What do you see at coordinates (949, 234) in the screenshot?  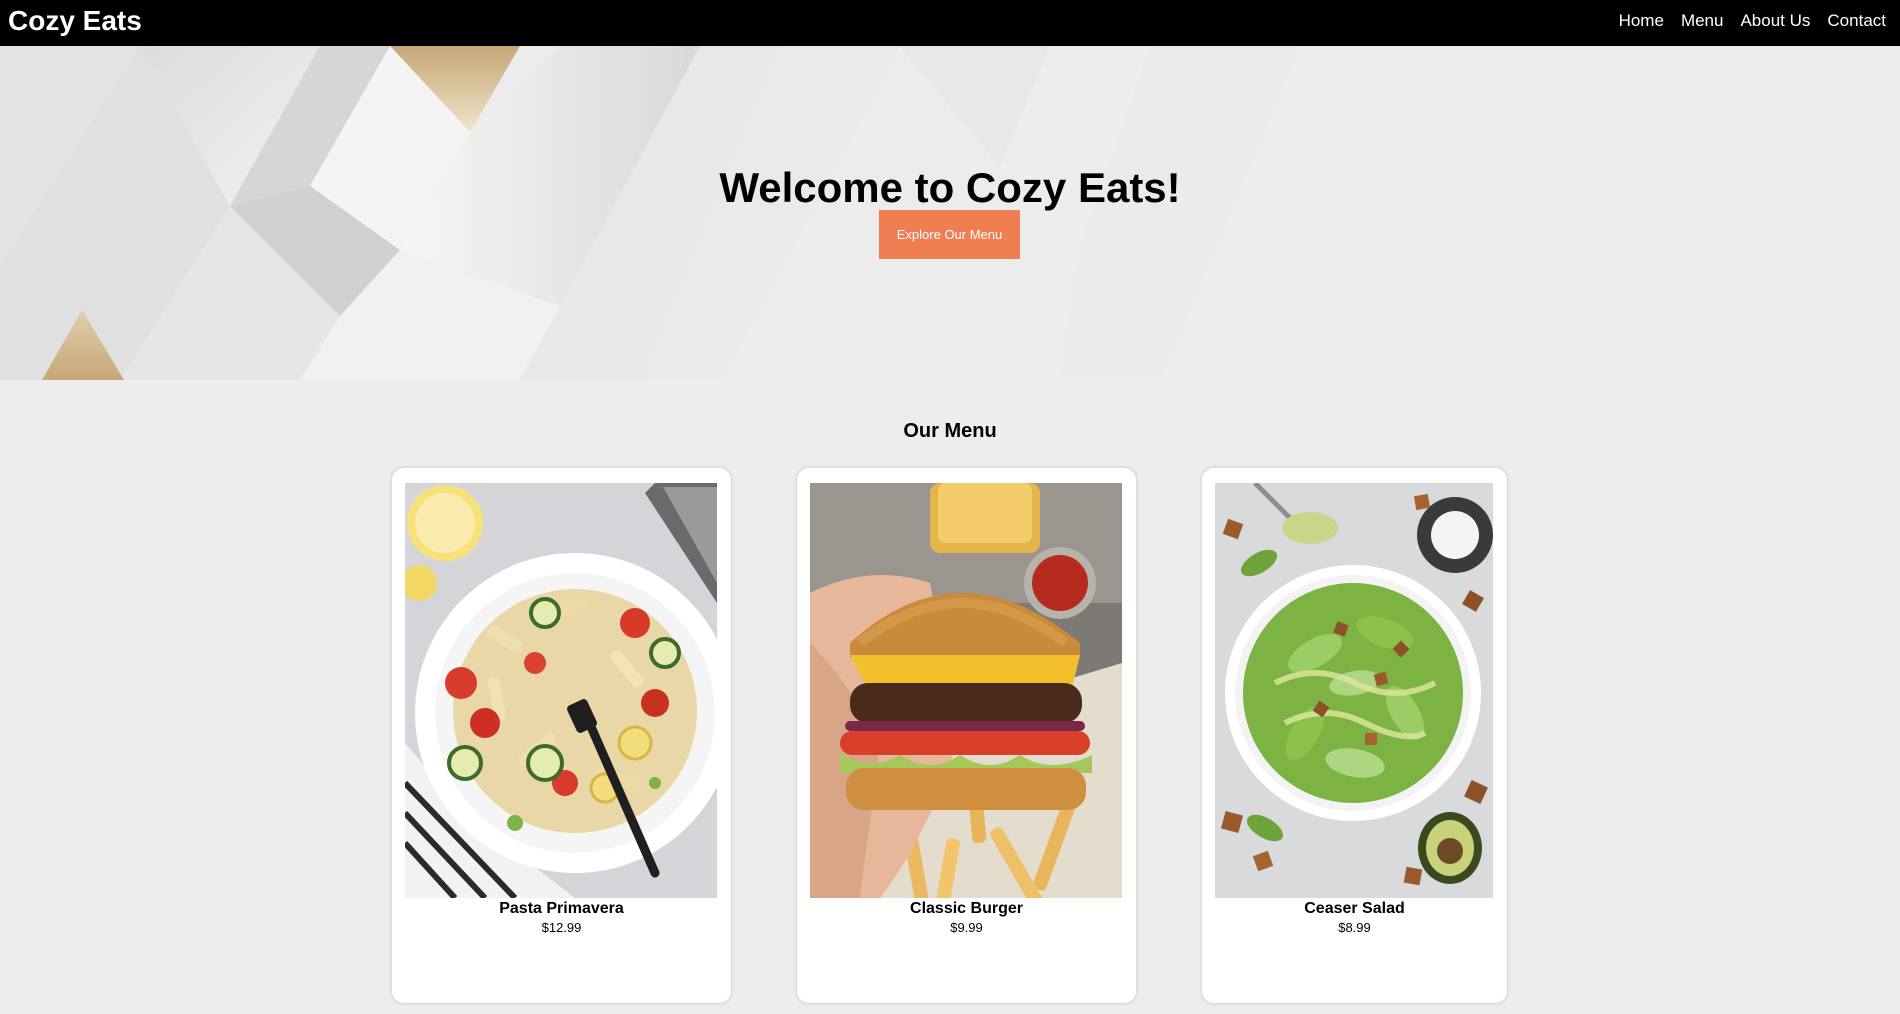 I see `explore-menu-button: Explore Our Menu` at bounding box center [949, 234].